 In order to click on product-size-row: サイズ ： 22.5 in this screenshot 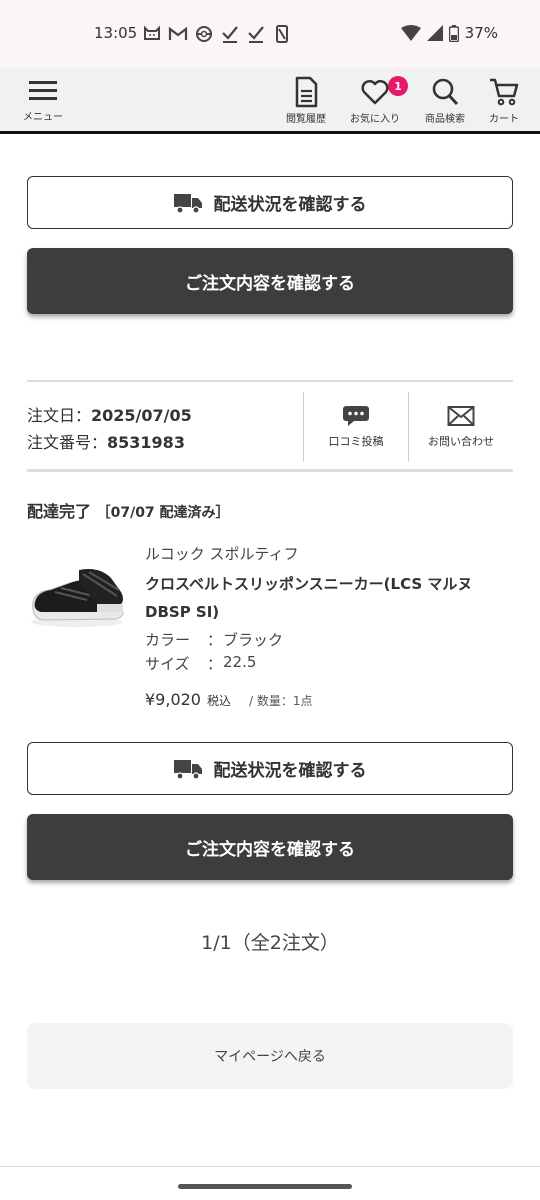, I will do `click(200, 663)`.